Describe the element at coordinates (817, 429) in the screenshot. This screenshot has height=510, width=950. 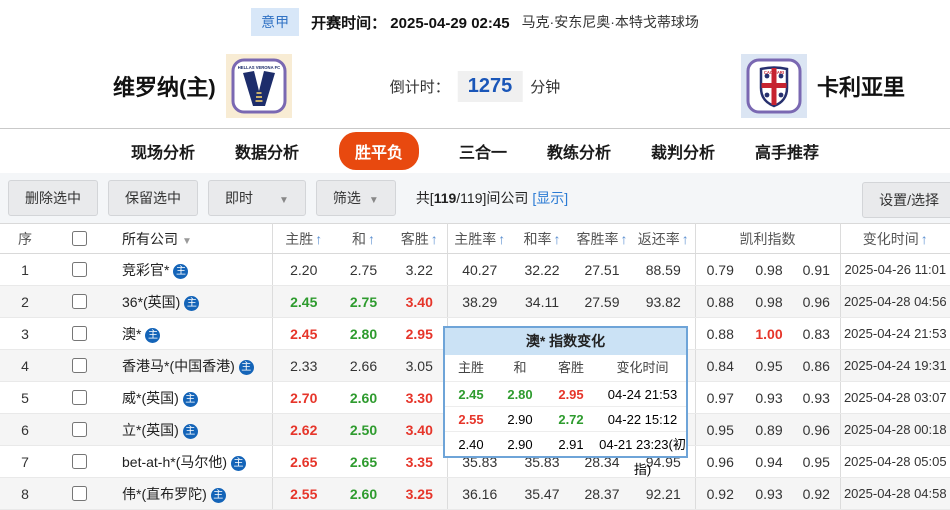
I see `kelly-away: 0.96` at that location.